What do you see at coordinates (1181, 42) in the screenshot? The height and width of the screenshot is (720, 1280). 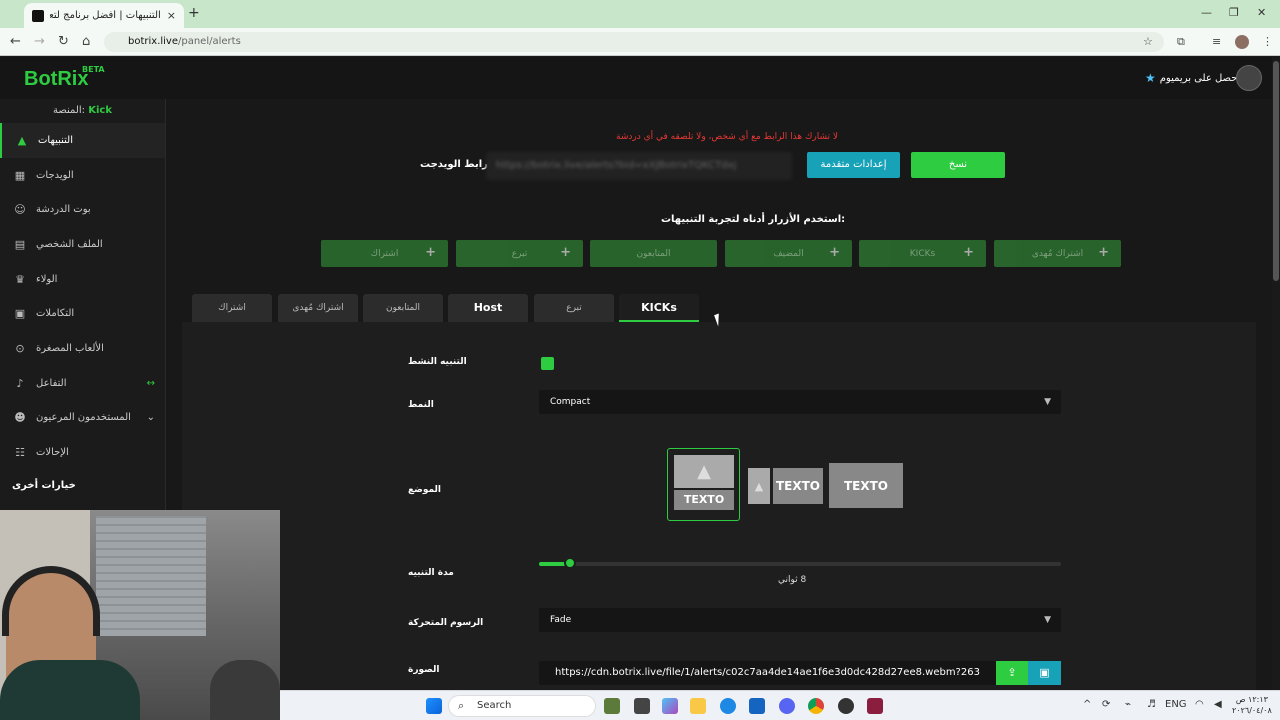 I see `extensions-icon: ⧉` at bounding box center [1181, 42].